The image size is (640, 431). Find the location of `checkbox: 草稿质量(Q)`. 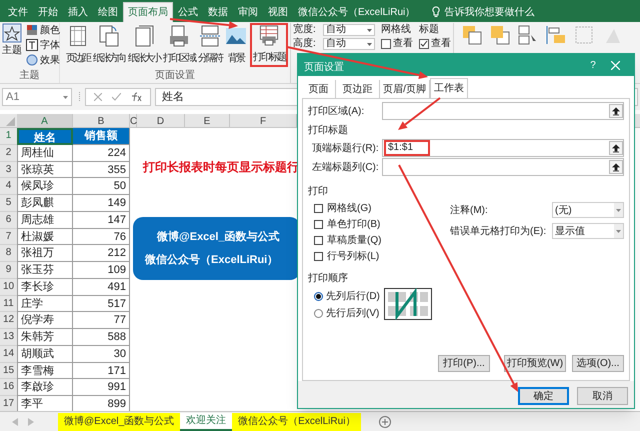

checkbox: 草稿质量(Q) is located at coordinates (376, 240).